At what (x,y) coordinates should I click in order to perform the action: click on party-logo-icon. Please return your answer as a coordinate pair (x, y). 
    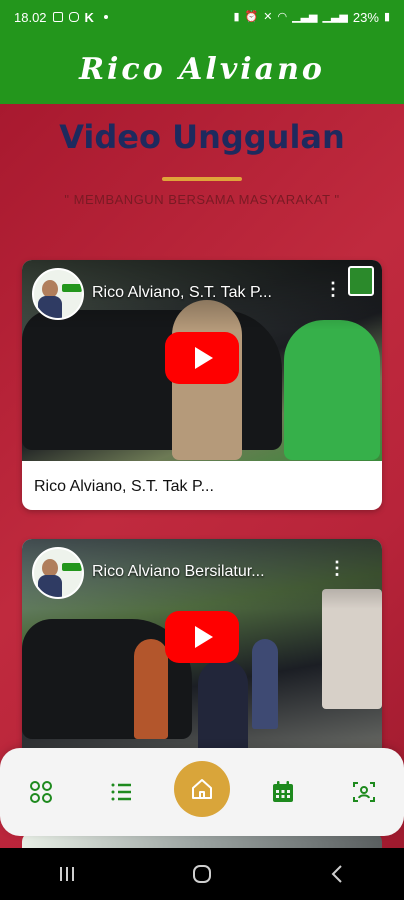
    Looking at the image, I should click on (361, 281).